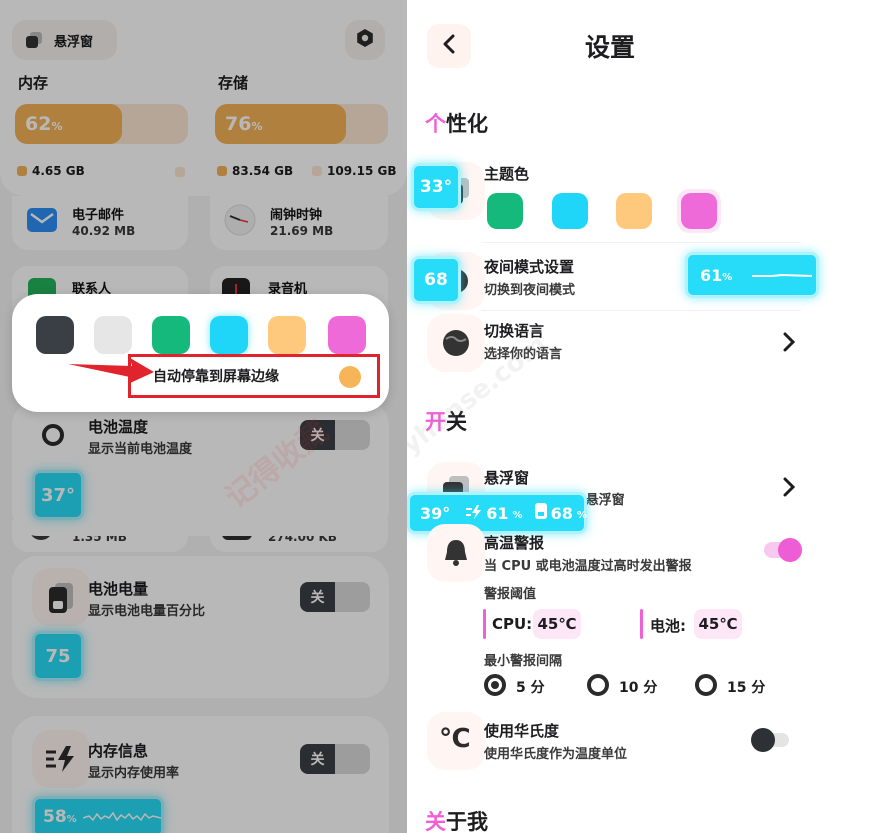 The image size is (872, 833). Describe the element at coordinates (570, 211) in the screenshot. I see `theme-cyan` at that location.